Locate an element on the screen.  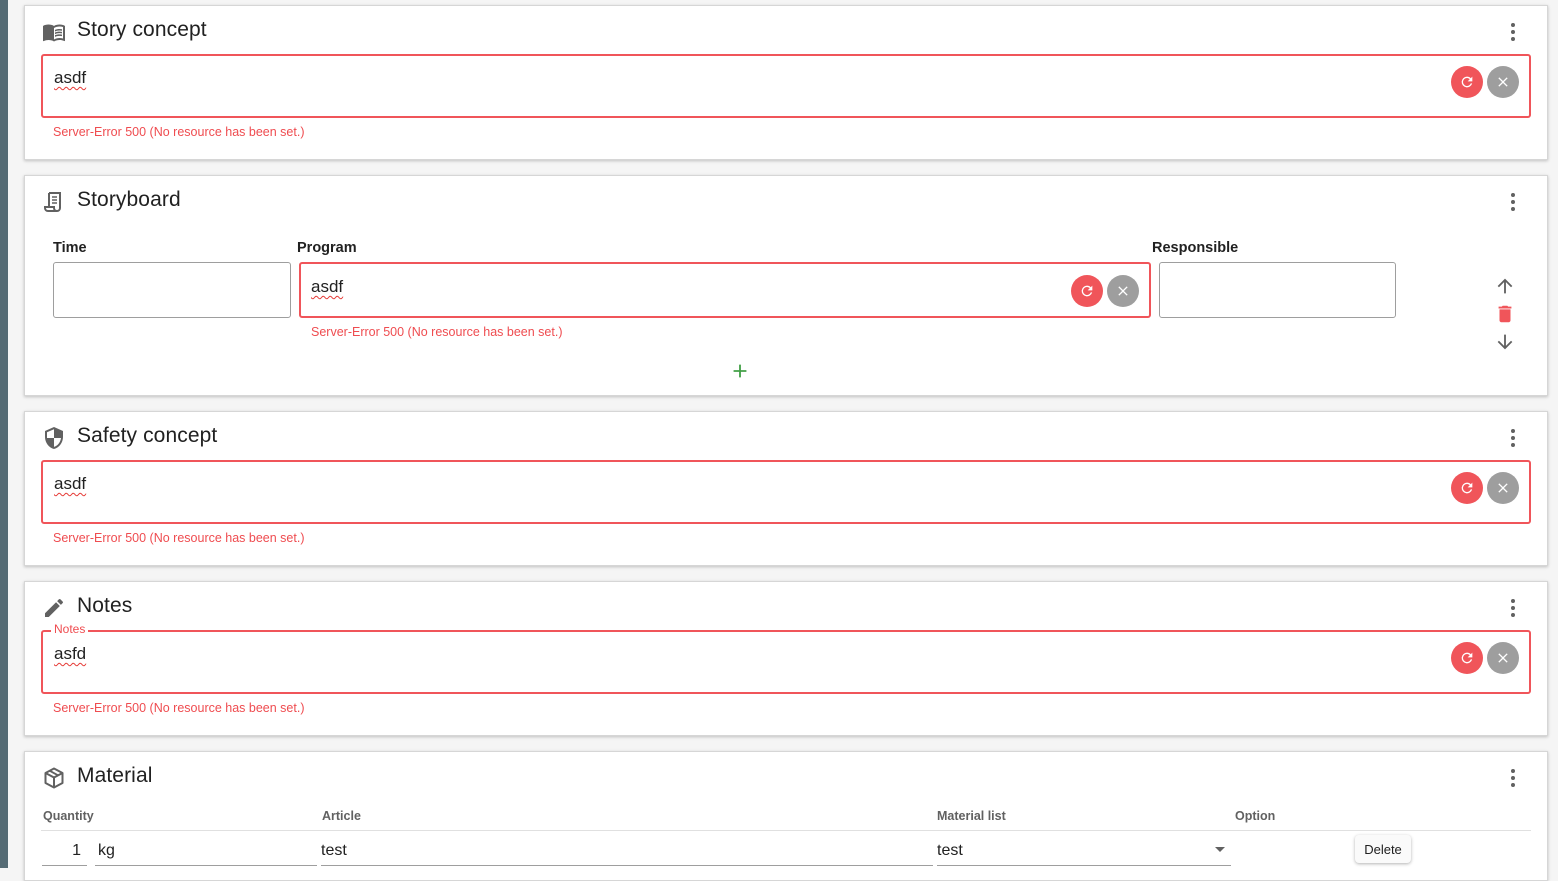
book-open-icon is located at coordinates (54, 32).